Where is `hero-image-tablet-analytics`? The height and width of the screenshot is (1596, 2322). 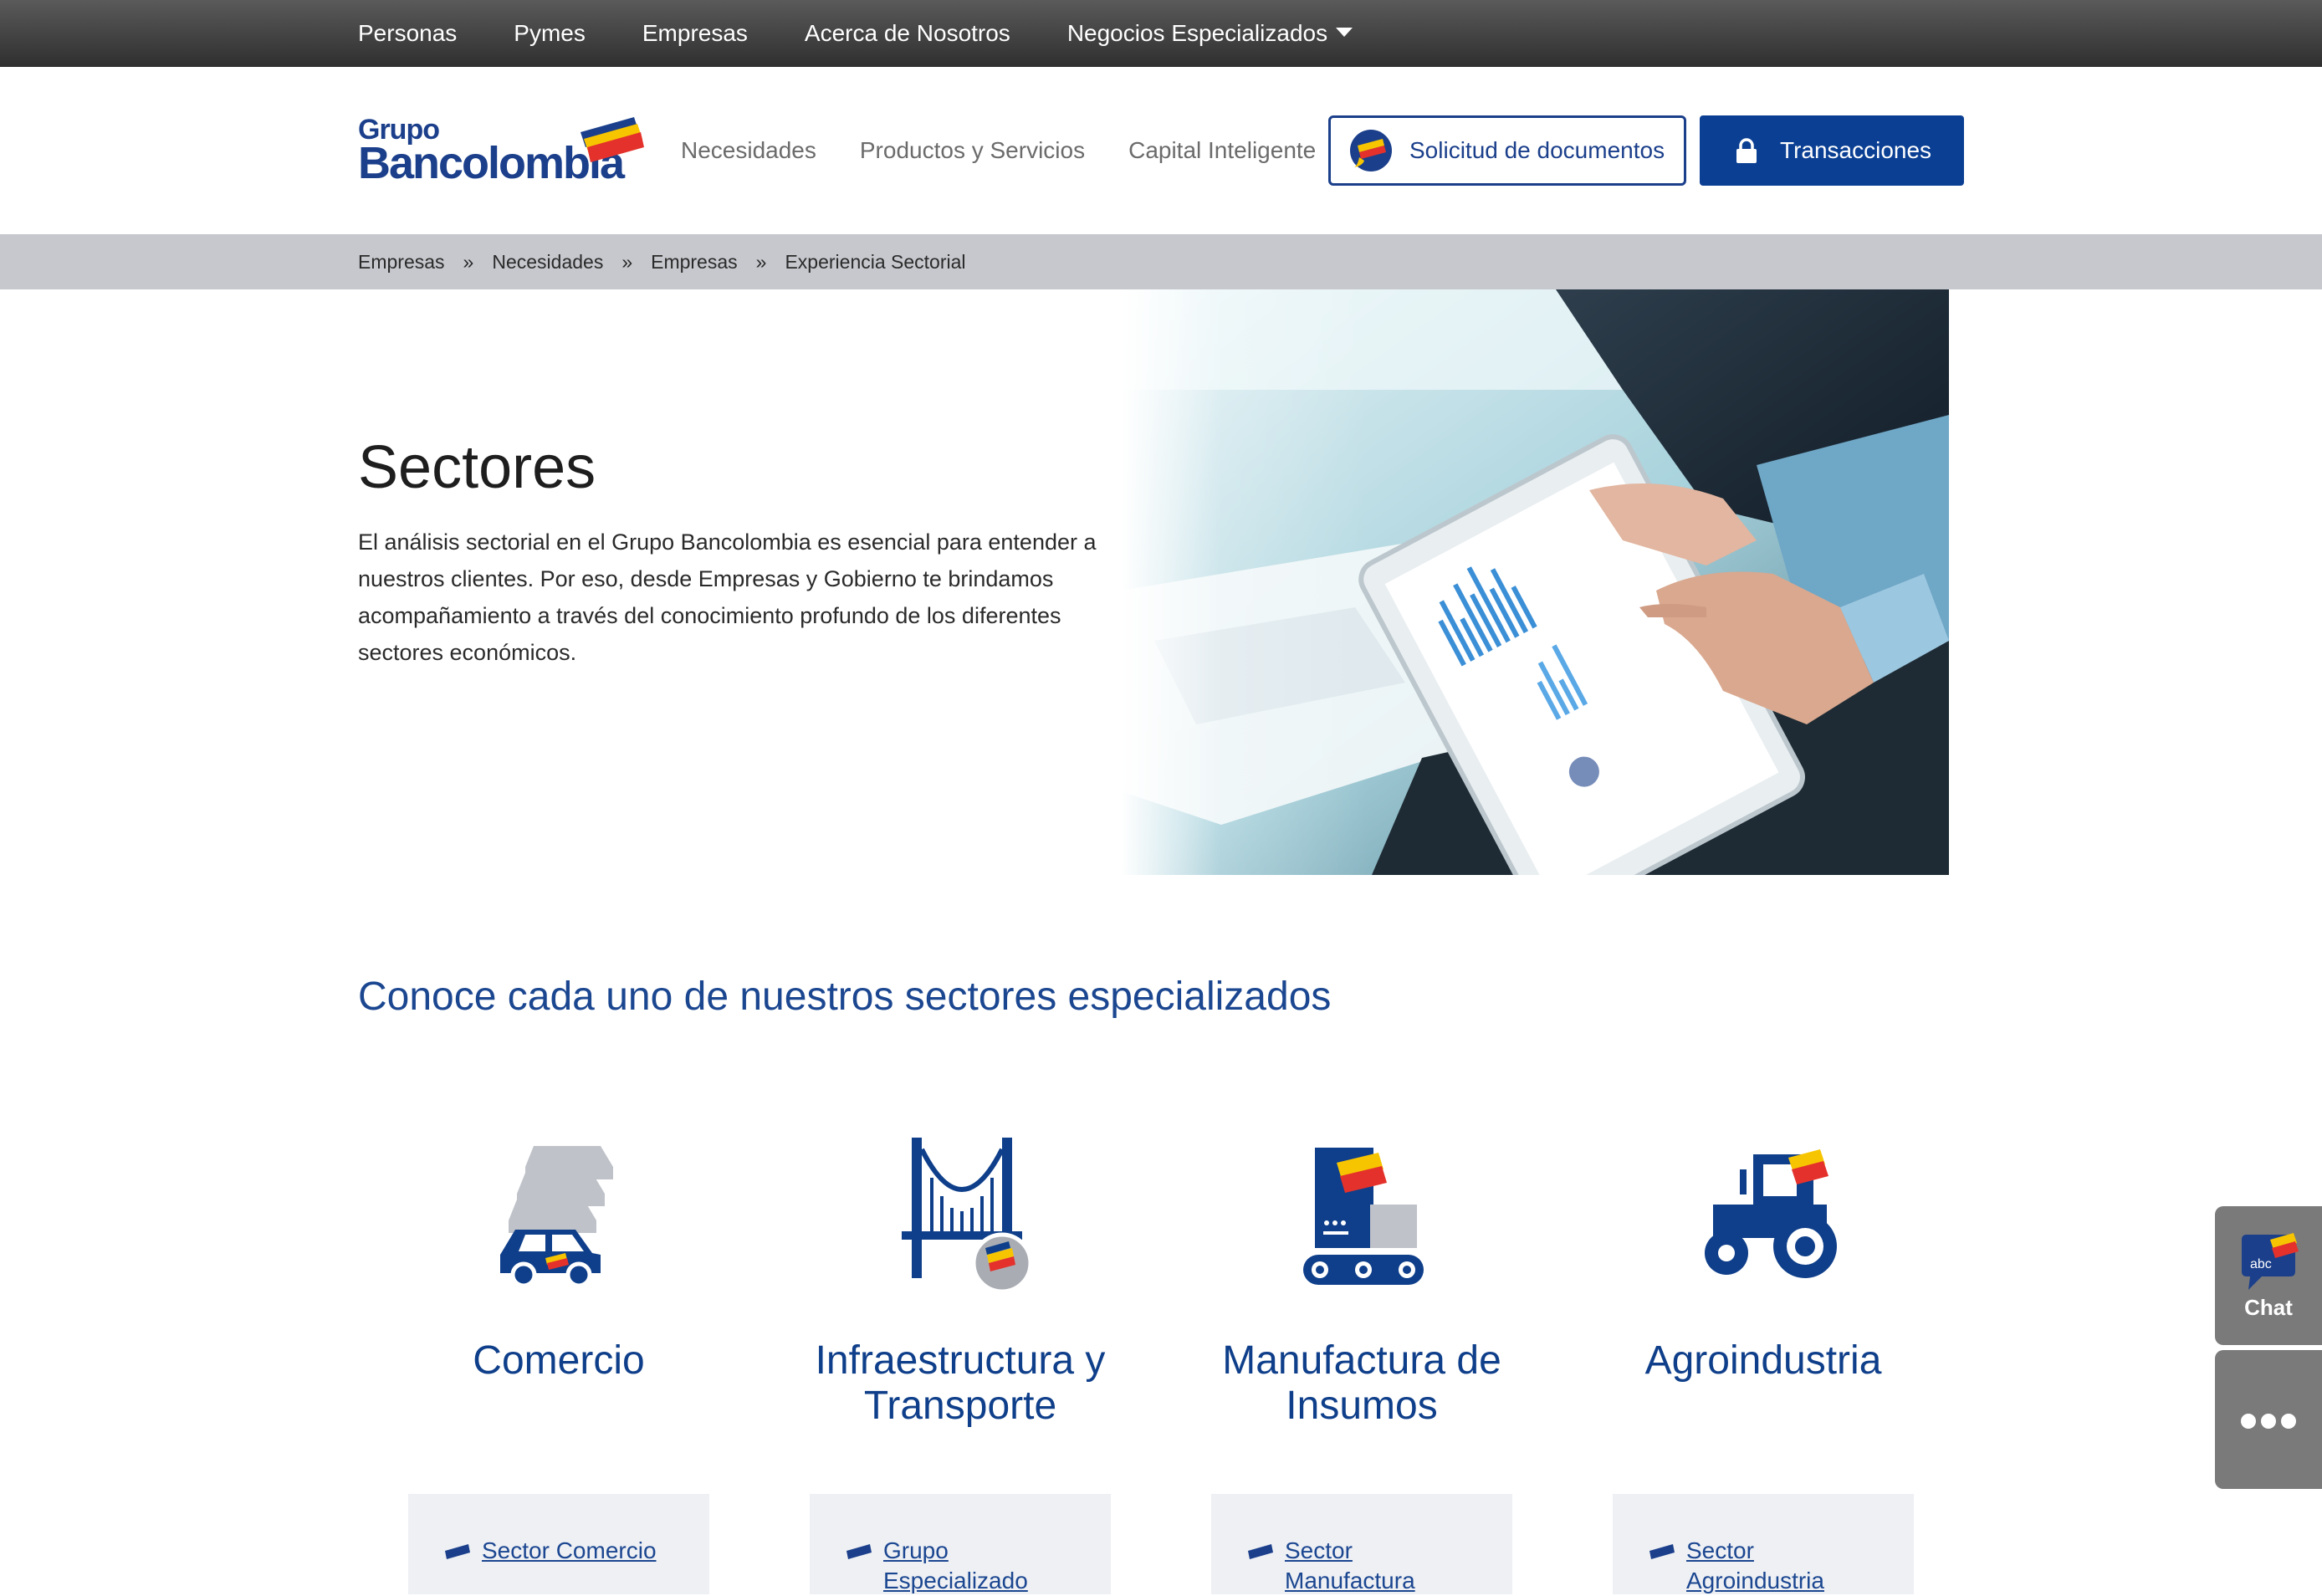
hero-image-tablet-analytics is located at coordinates (1535, 582).